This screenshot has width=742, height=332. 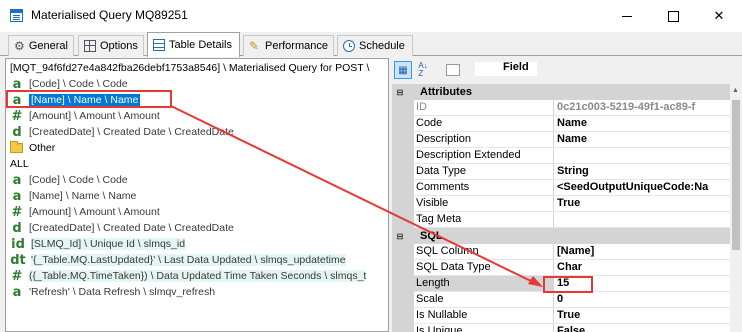 I want to click on maximize-icon, so click(x=673, y=16).